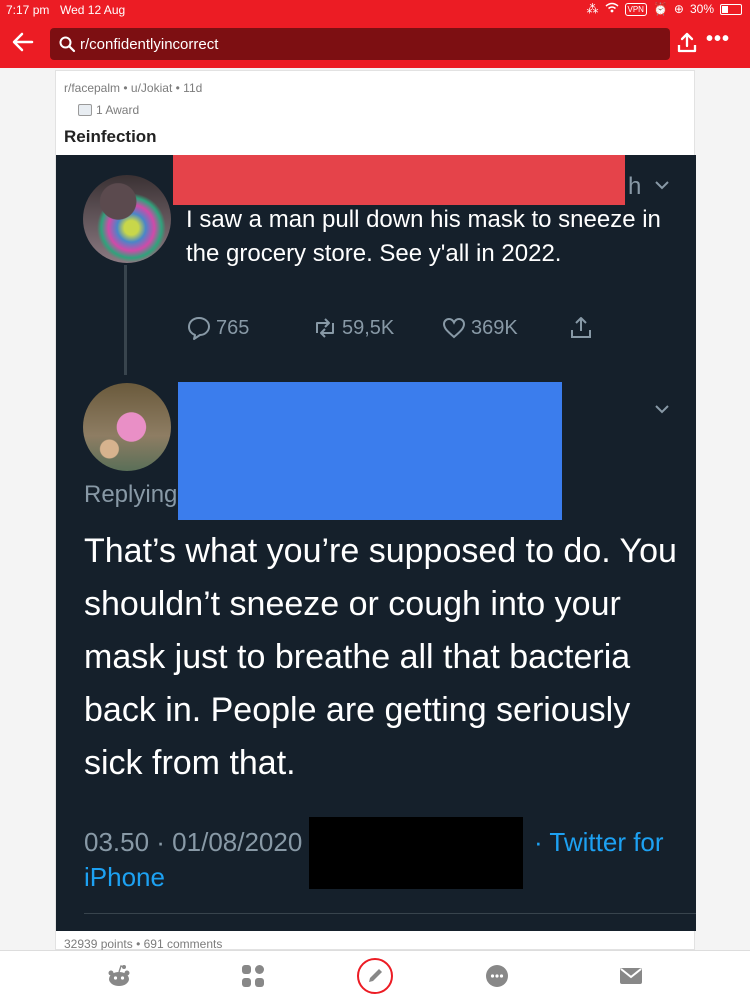 The height and width of the screenshot is (1000, 750). What do you see at coordinates (125, 320) in the screenshot?
I see `thread-line` at bounding box center [125, 320].